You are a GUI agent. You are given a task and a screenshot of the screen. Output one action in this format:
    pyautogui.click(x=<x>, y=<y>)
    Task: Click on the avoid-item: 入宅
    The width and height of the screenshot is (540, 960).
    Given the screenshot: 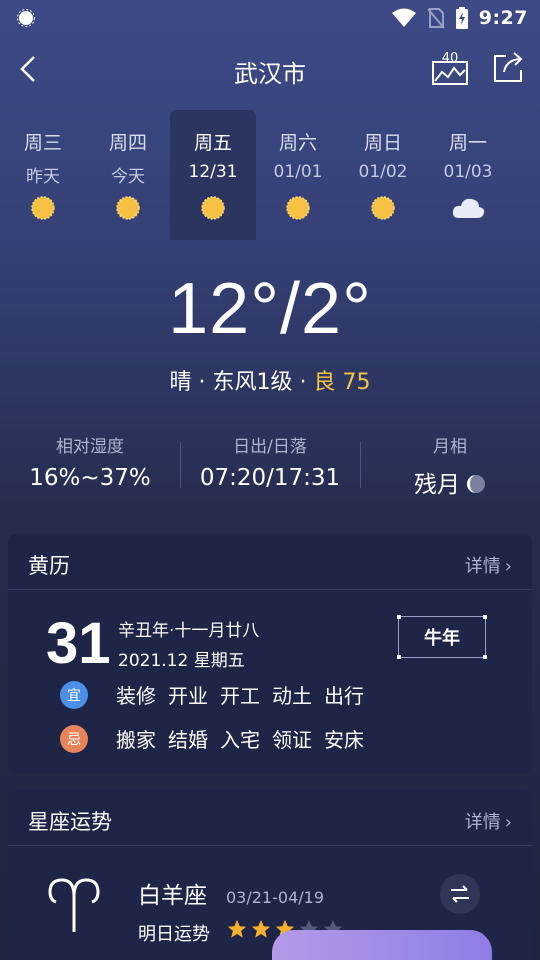 What is the action you would take?
    pyautogui.click(x=240, y=740)
    